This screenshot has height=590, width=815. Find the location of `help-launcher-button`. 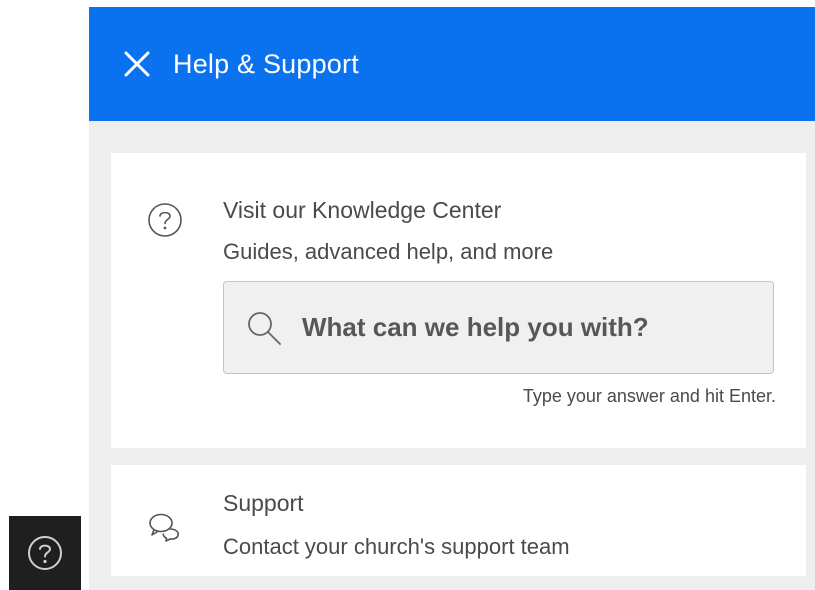

help-launcher-button is located at coordinates (45, 553).